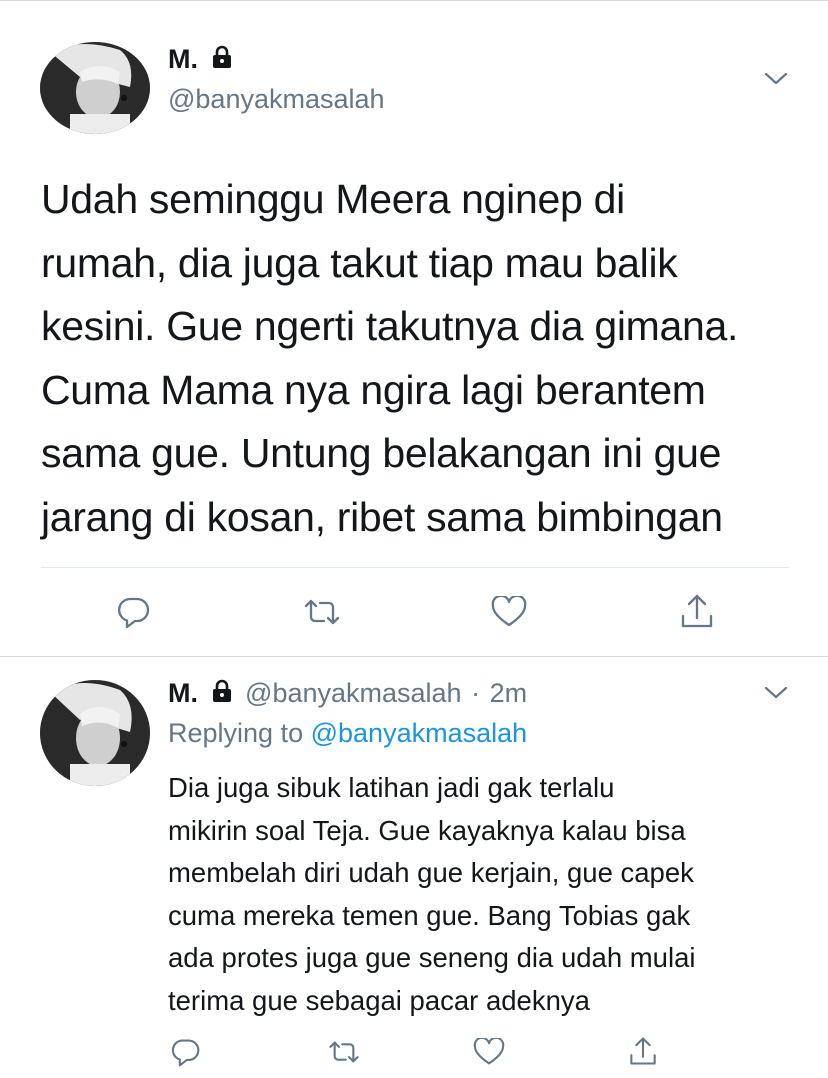 Image resolution: width=828 pixels, height=1078 pixels. What do you see at coordinates (391, 787) in the screenshot?
I see `tweet-line: Dia juga sibuk latihan jadi gak terlalu` at bounding box center [391, 787].